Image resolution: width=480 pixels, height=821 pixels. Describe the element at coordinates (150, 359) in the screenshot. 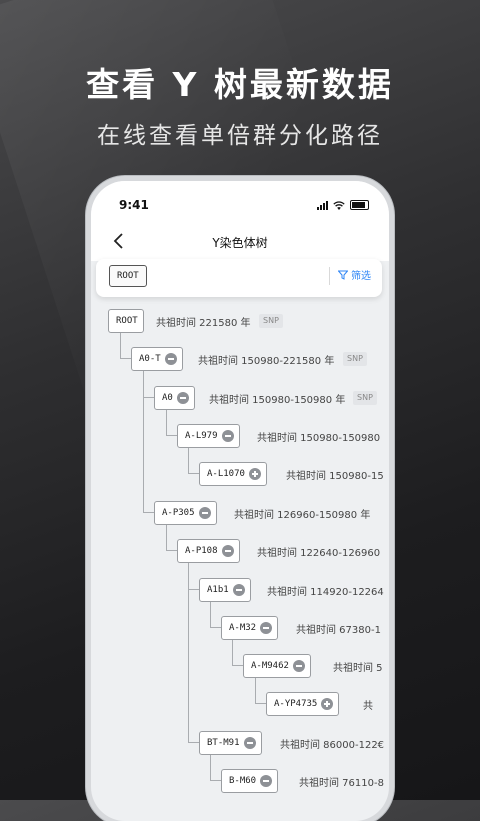

I see `node-label: A0-T` at that location.